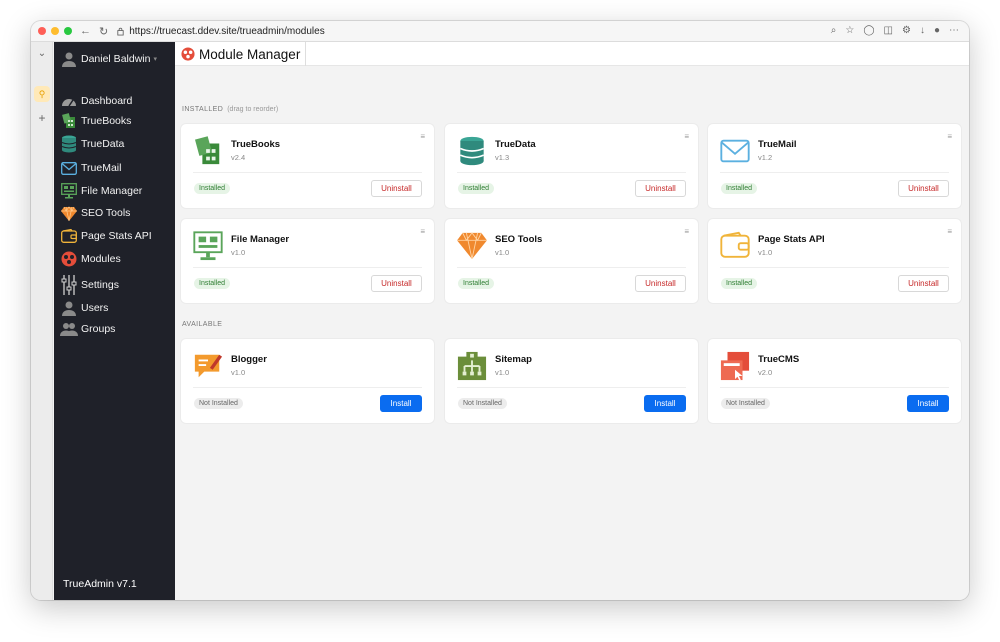  Describe the element at coordinates (42, 53) in the screenshot. I see `collapse-chevron-icon: ⌄` at that location.